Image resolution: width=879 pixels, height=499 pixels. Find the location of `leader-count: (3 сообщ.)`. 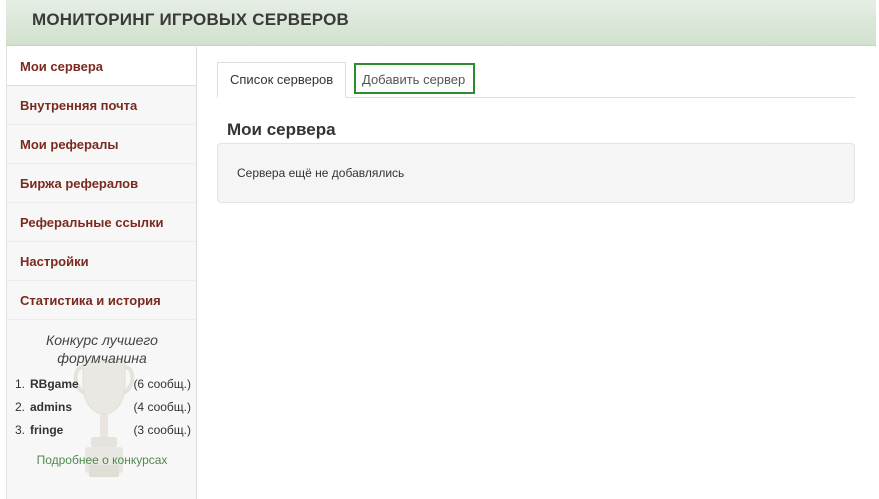

leader-count: (3 сообщ.) is located at coordinates (162, 430).